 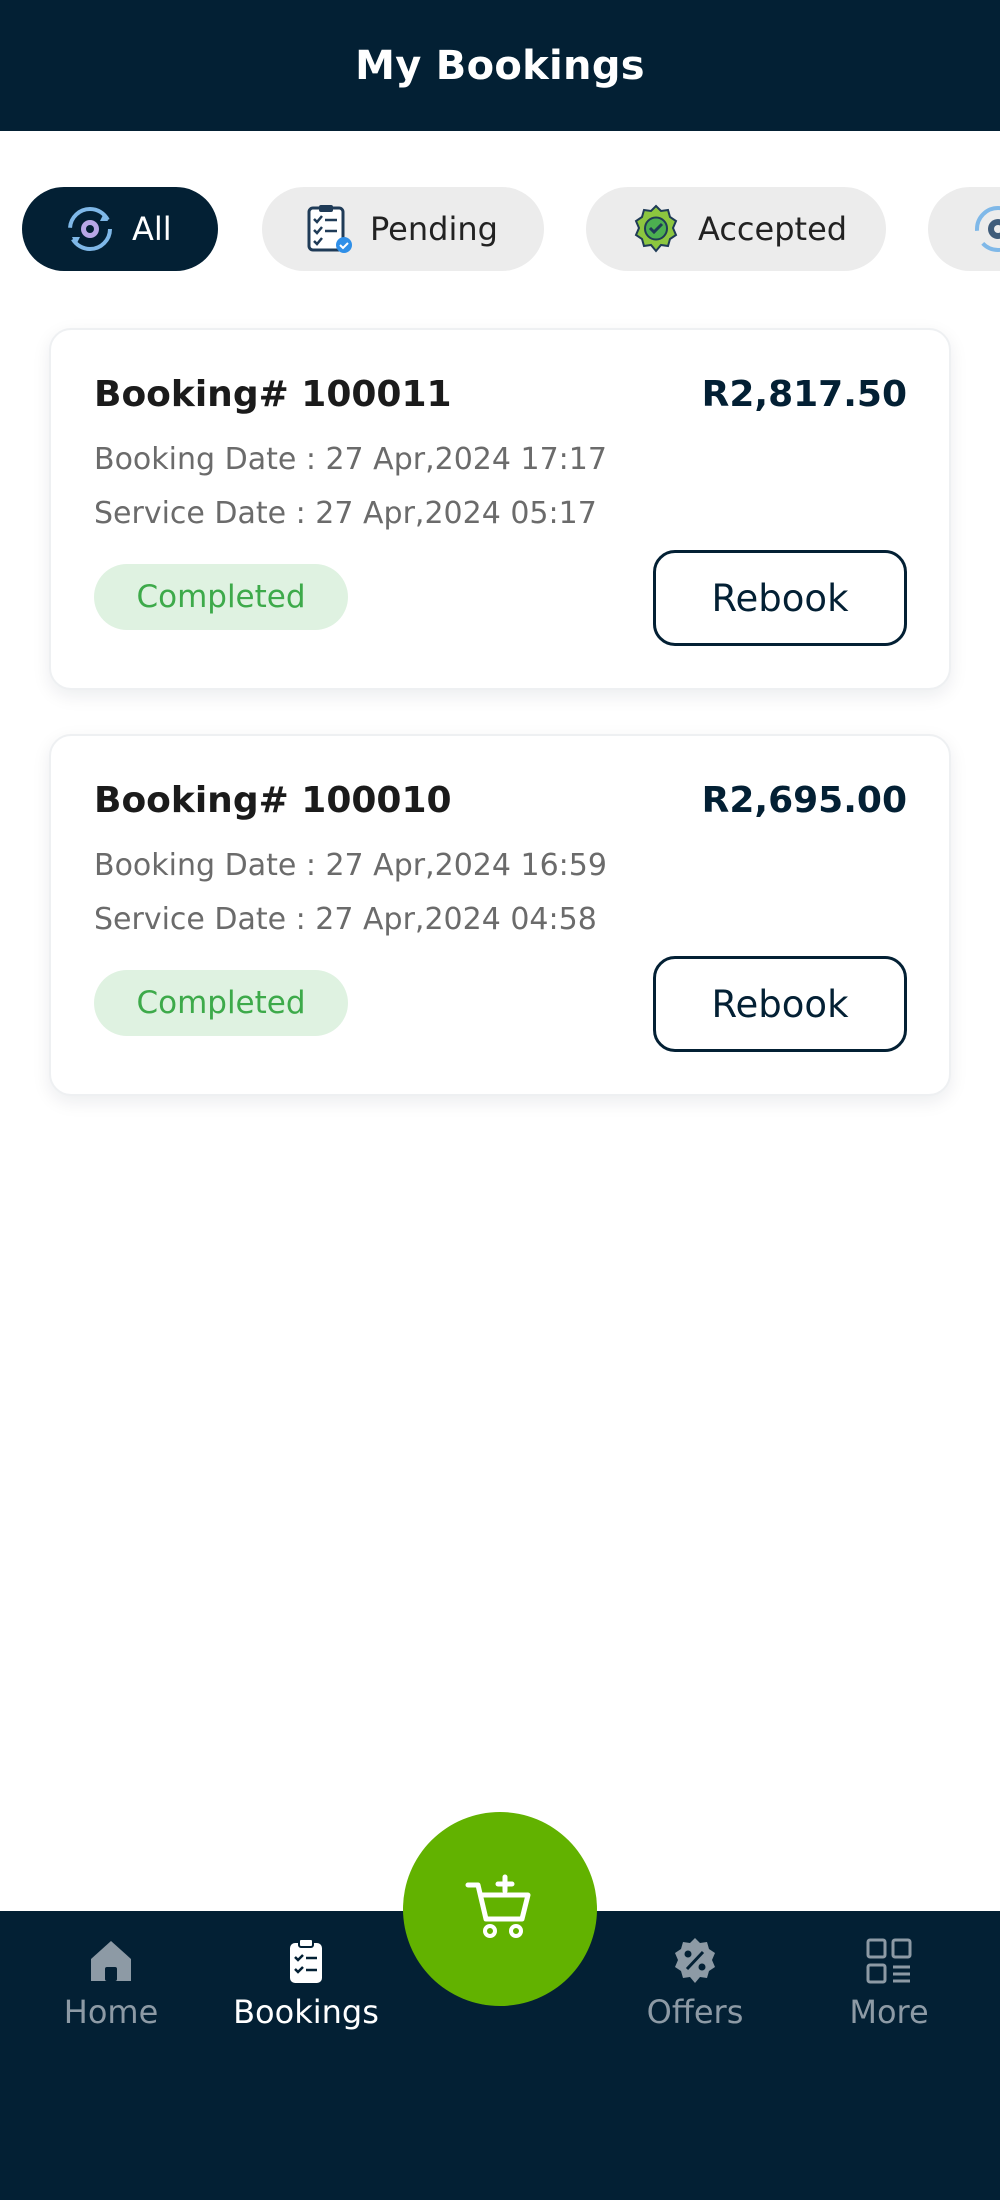 I want to click on app-header: My Bookings, so click(x=500, y=65).